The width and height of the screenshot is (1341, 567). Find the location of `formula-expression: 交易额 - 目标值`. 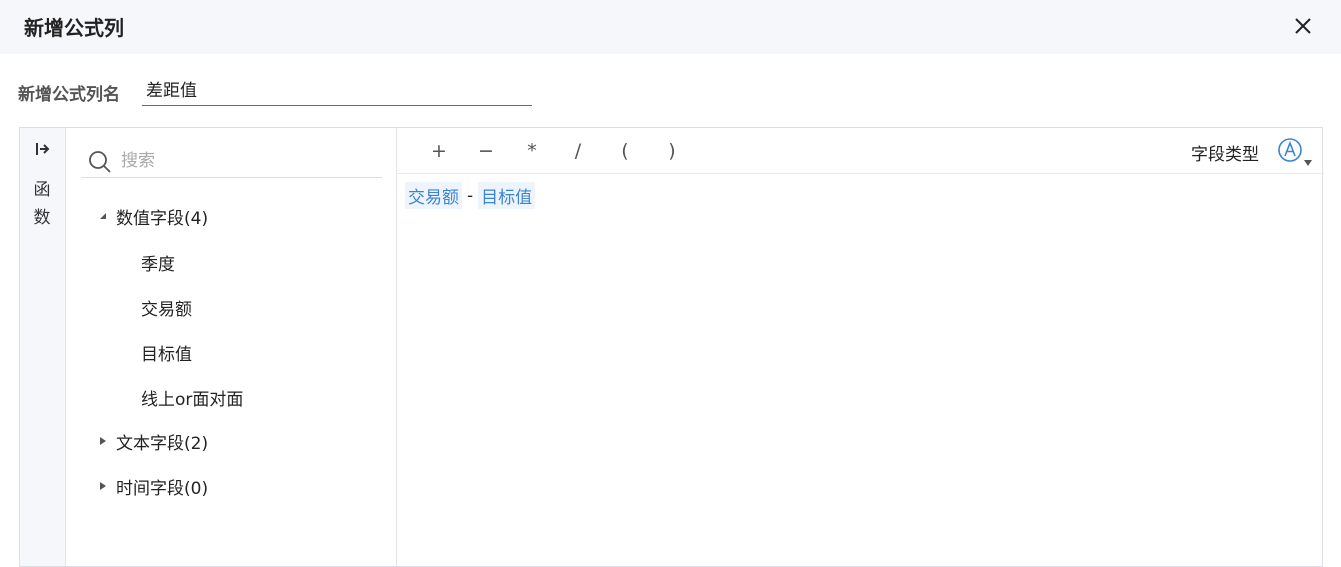

formula-expression: 交易额 - 目标值 is located at coordinates (470, 195).